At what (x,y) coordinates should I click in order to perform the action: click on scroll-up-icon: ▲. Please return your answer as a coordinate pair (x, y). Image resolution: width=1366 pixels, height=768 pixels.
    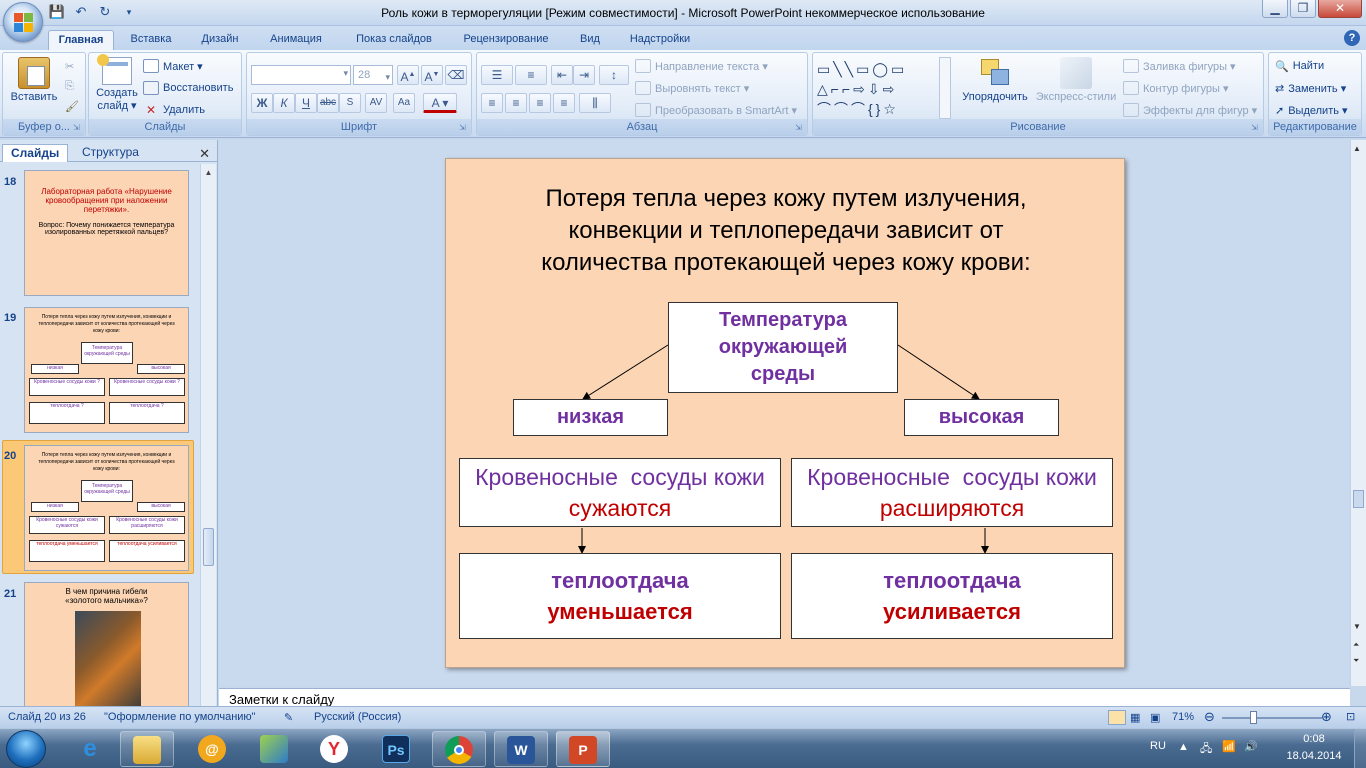
    Looking at the image, I should click on (208, 173).